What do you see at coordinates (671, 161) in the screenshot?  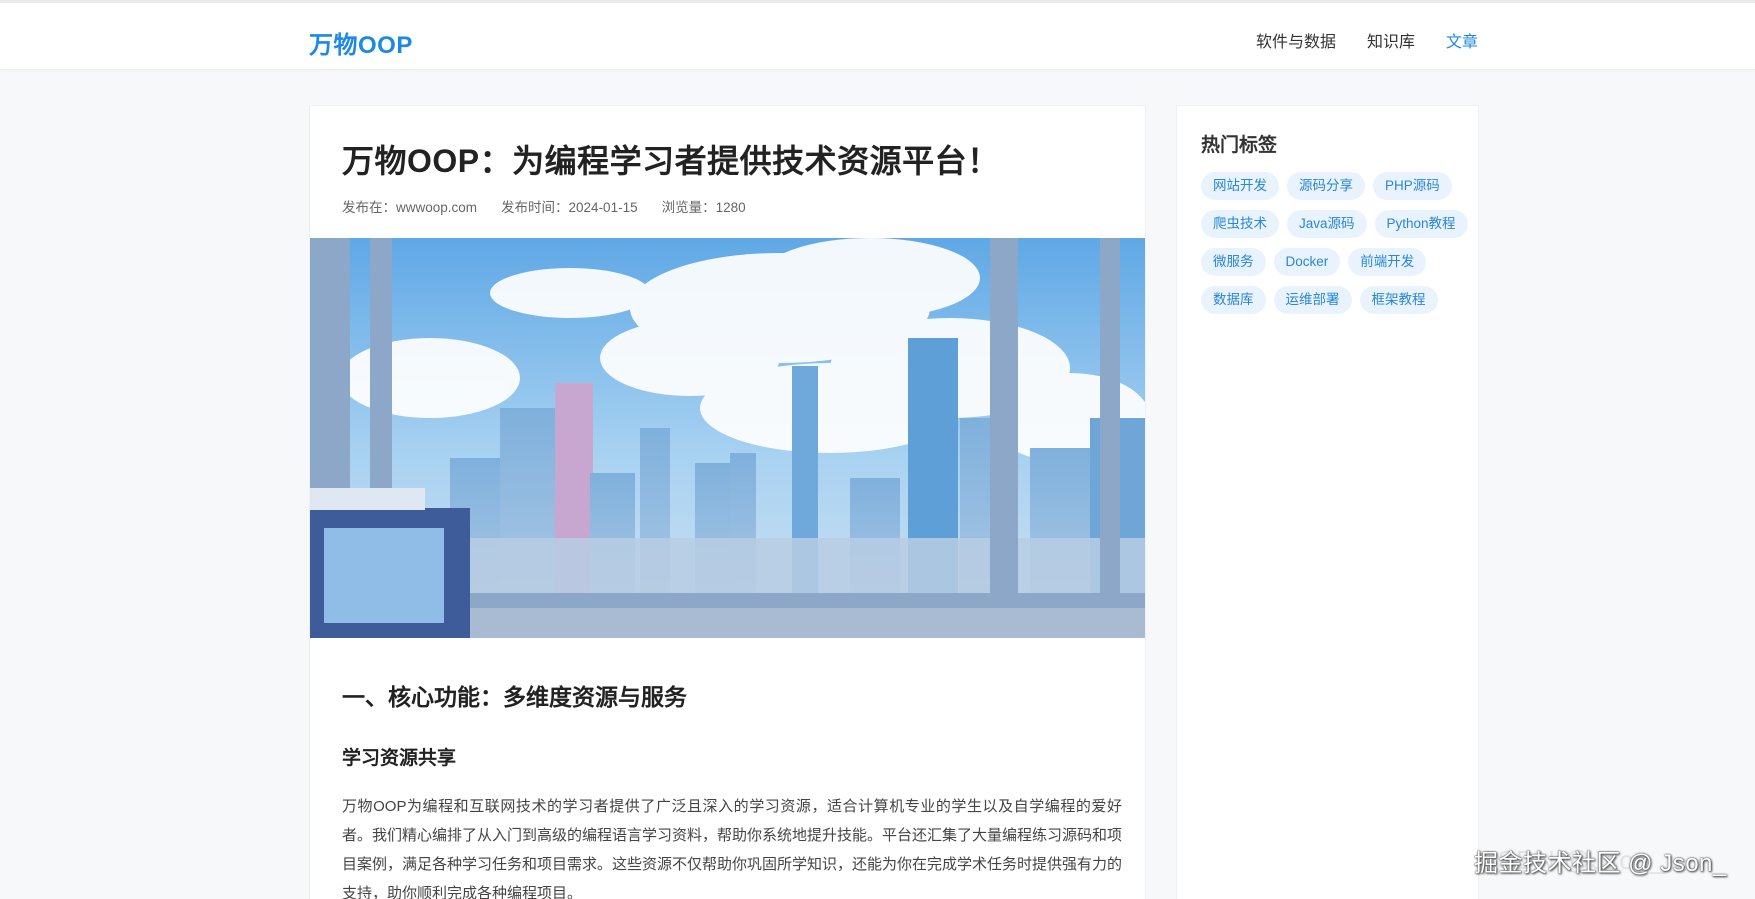 I see `article-title: 万物OOP：为编程学习者提供技术资源平台！` at bounding box center [671, 161].